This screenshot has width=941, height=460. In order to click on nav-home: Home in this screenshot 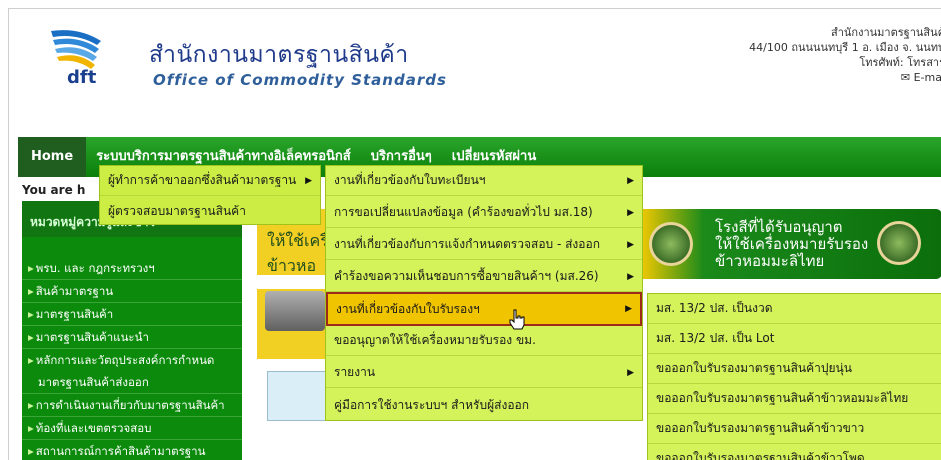, I will do `click(52, 157)`.